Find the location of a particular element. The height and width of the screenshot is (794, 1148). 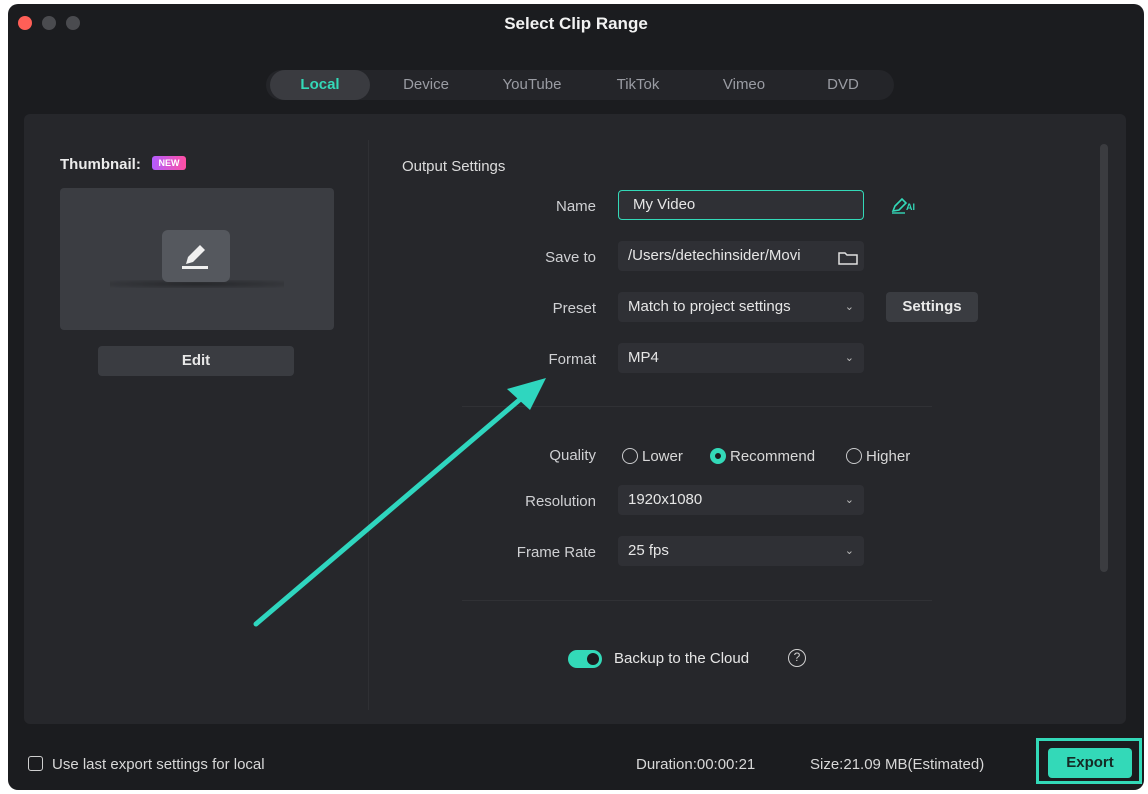

annotation-arrow-shaft is located at coordinates (390, 510).